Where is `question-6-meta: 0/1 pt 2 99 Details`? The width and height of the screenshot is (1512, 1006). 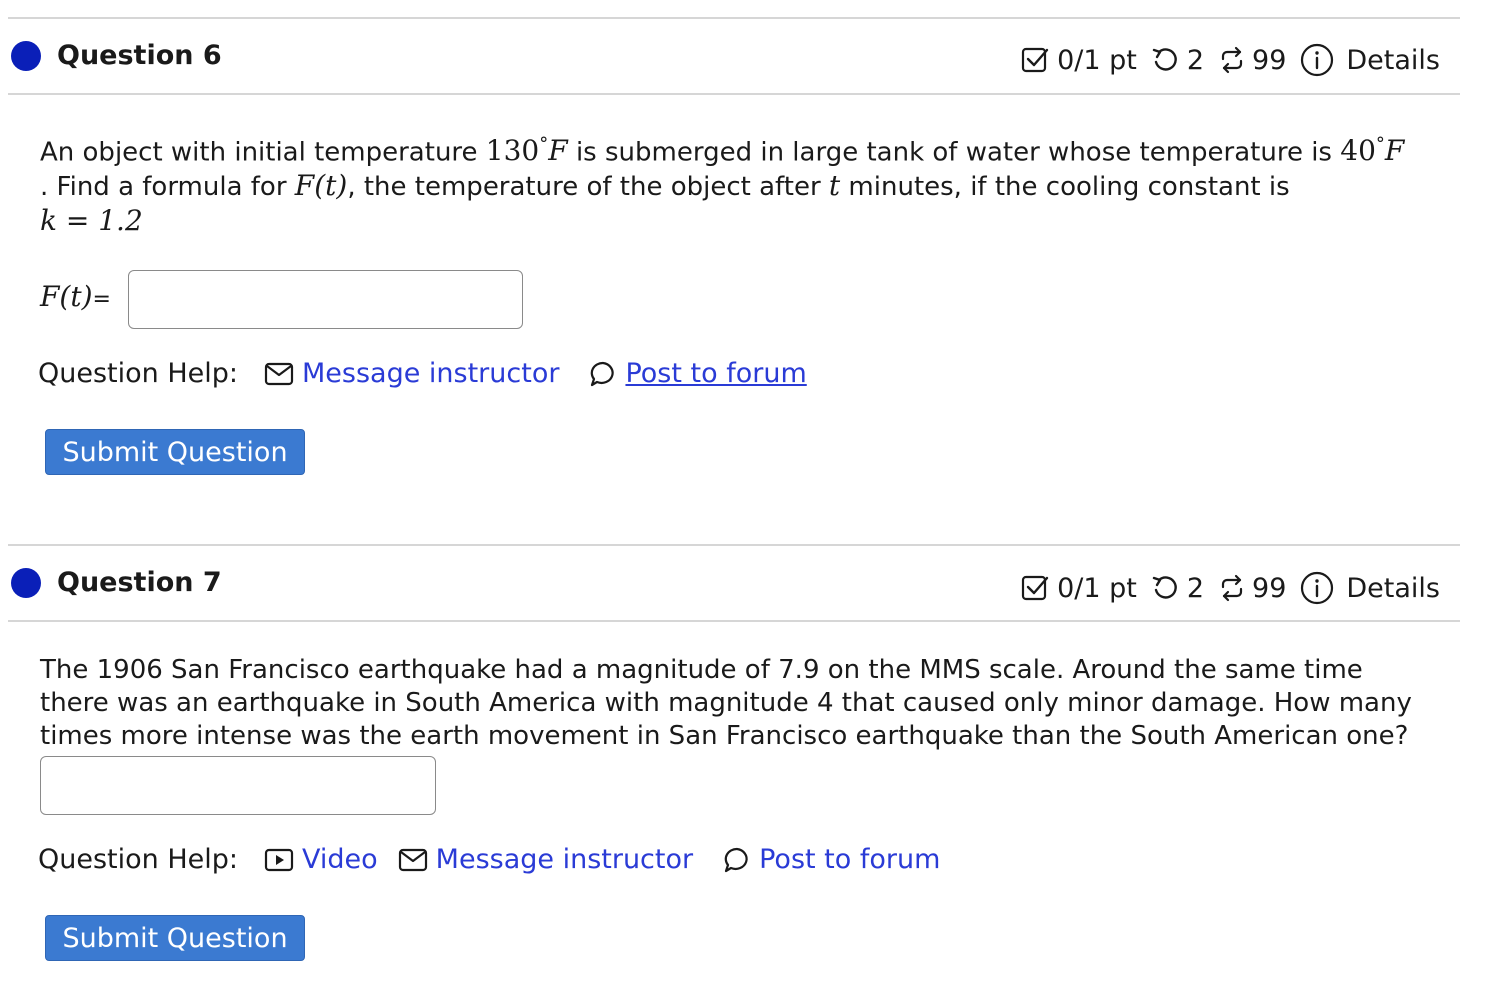 question-6-meta: 0/1 pt 2 99 Details is located at coordinates (1230, 60).